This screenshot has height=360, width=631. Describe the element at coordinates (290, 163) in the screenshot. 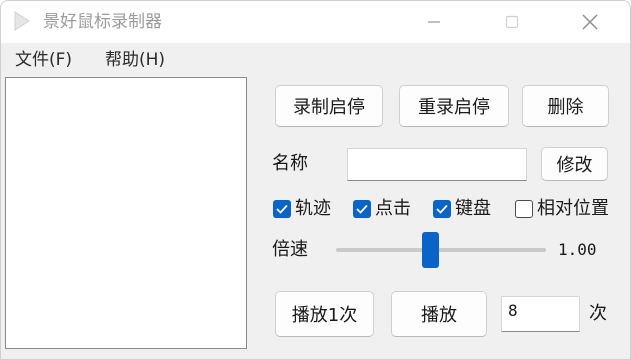

I see `name-label: 名称` at that location.